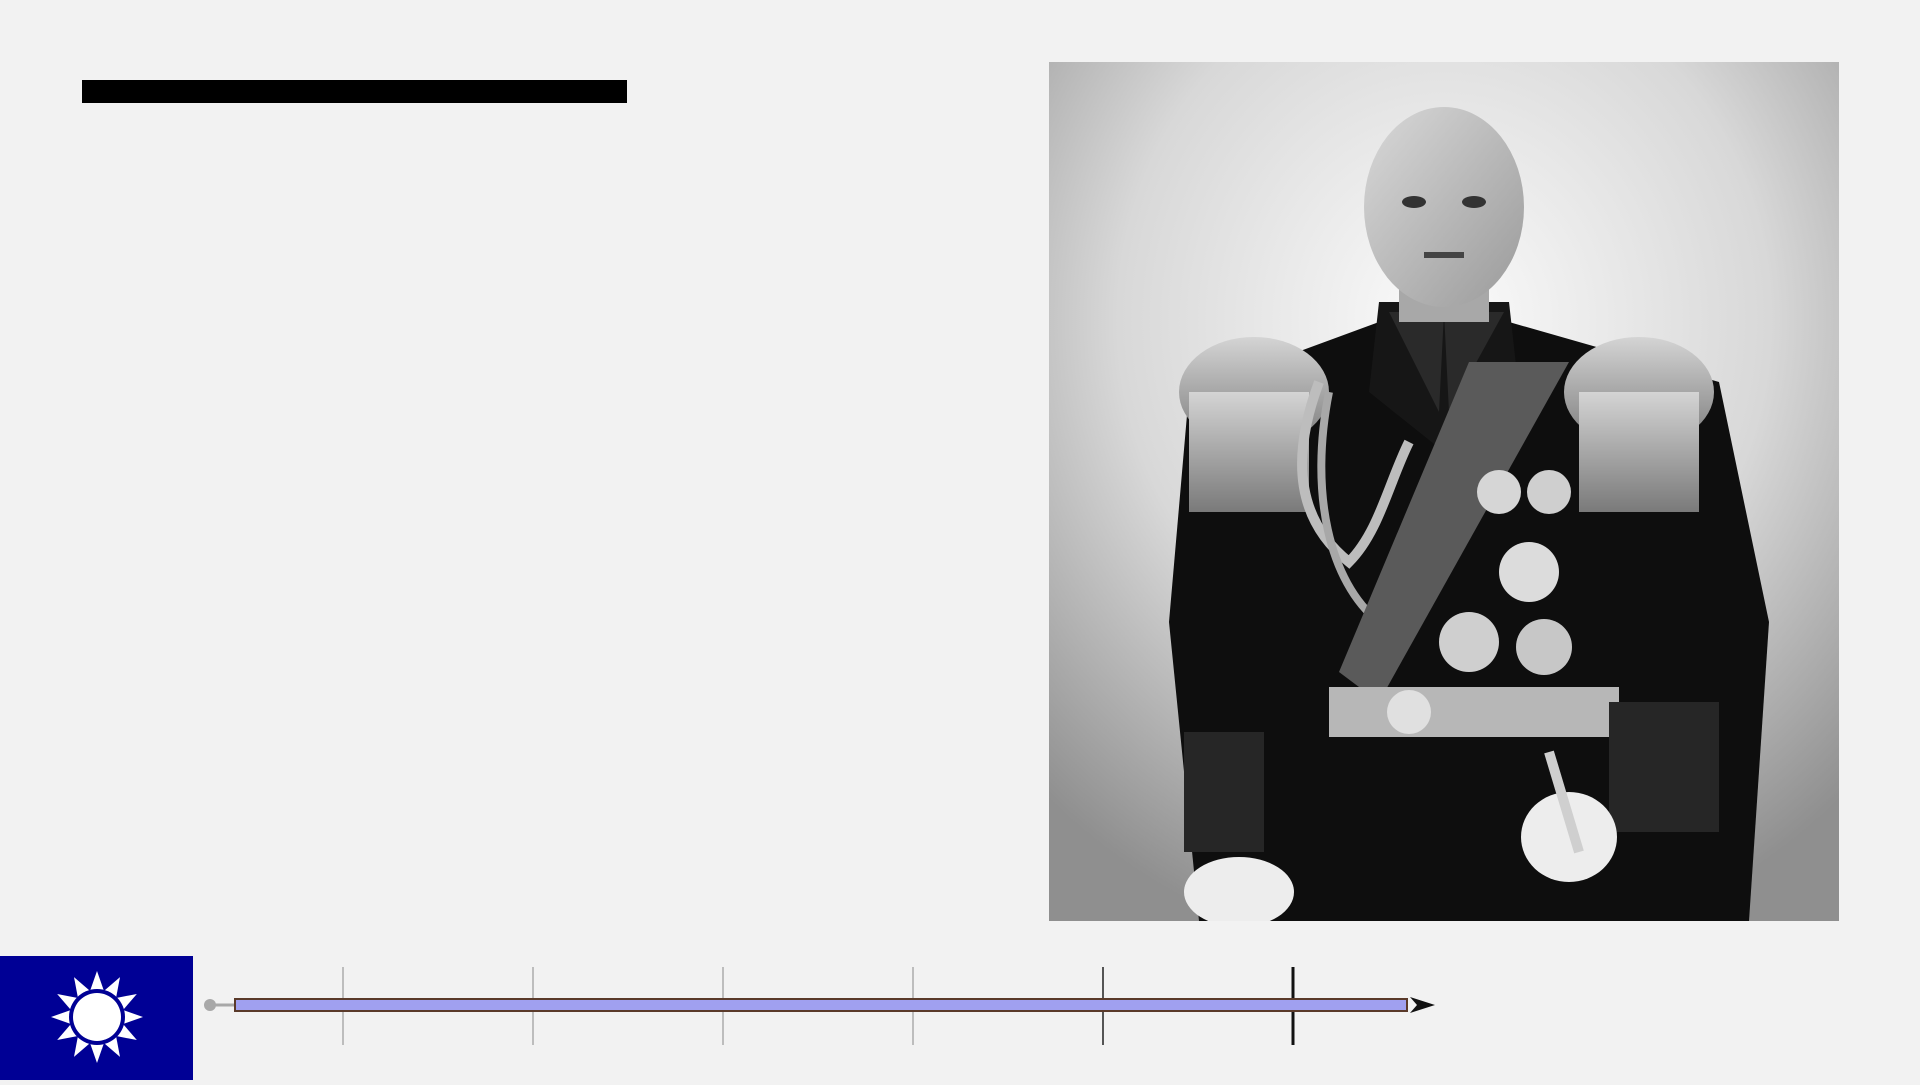 The height and width of the screenshot is (1085, 1920). I want to click on twelve-ray-sun-icon, so click(97, 1017).